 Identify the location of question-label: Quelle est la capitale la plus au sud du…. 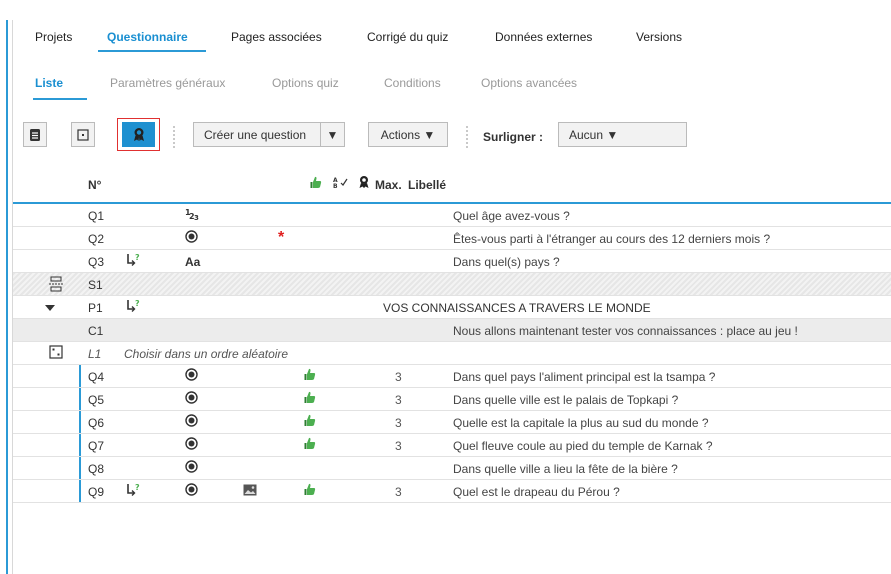
(581, 423).